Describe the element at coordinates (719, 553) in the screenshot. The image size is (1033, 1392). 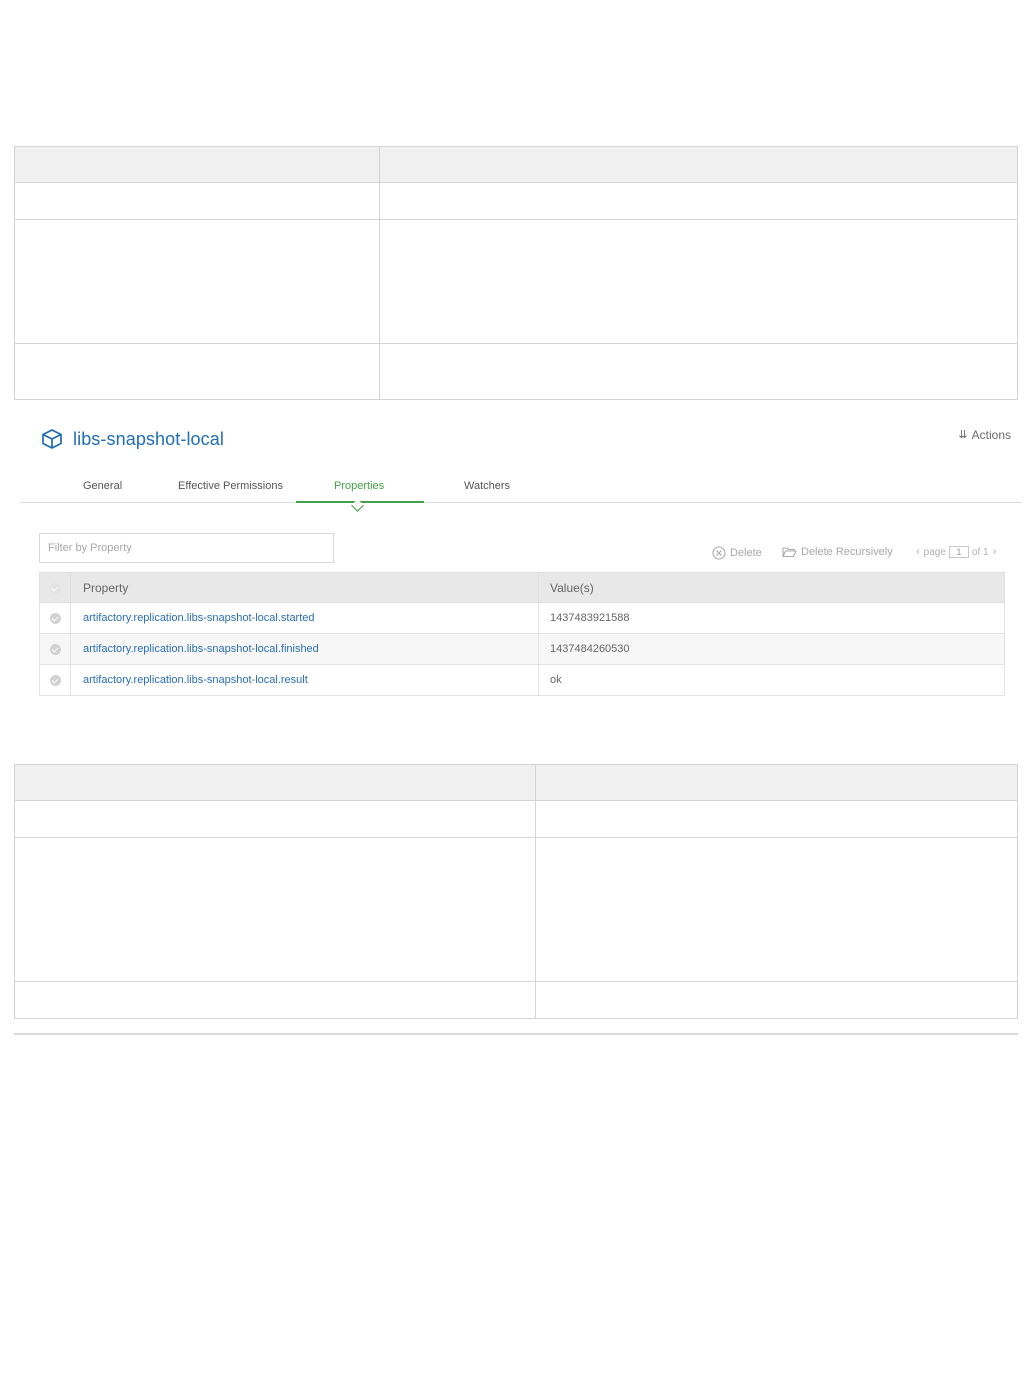
I see `circle-x-icon` at that location.